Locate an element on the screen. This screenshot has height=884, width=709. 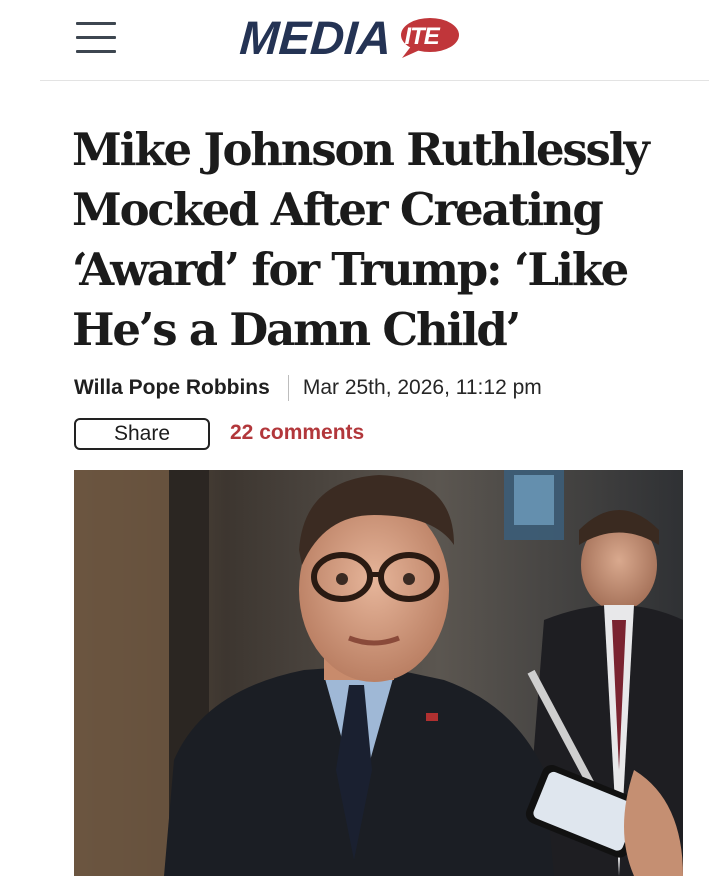
share-button: Share is located at coordinates (142, 434).